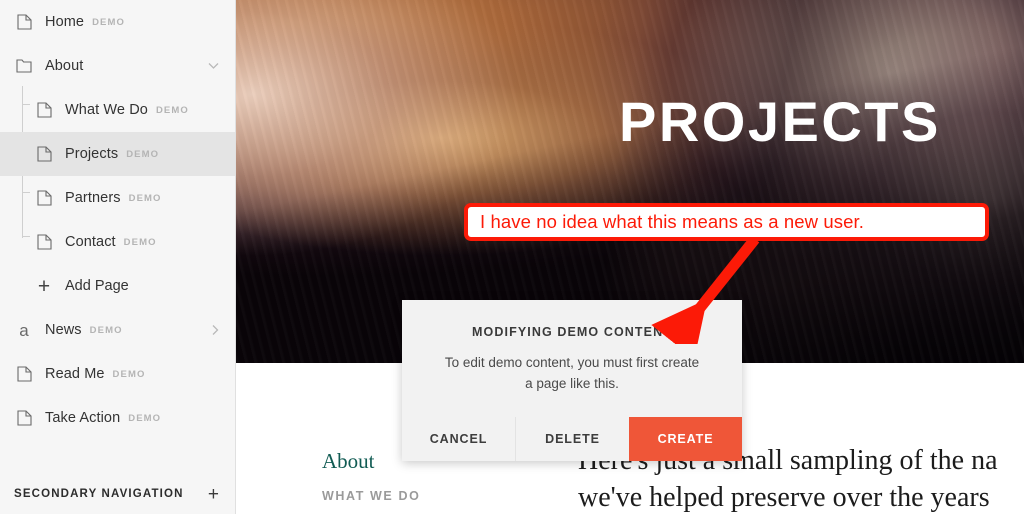 Image resolution: width=1024 pixels, height=514 pixels. What do you see at coordinates (780, 121) in the screenshot?
I see `page-title: PROJECTS` at bounding box center [780, 121].